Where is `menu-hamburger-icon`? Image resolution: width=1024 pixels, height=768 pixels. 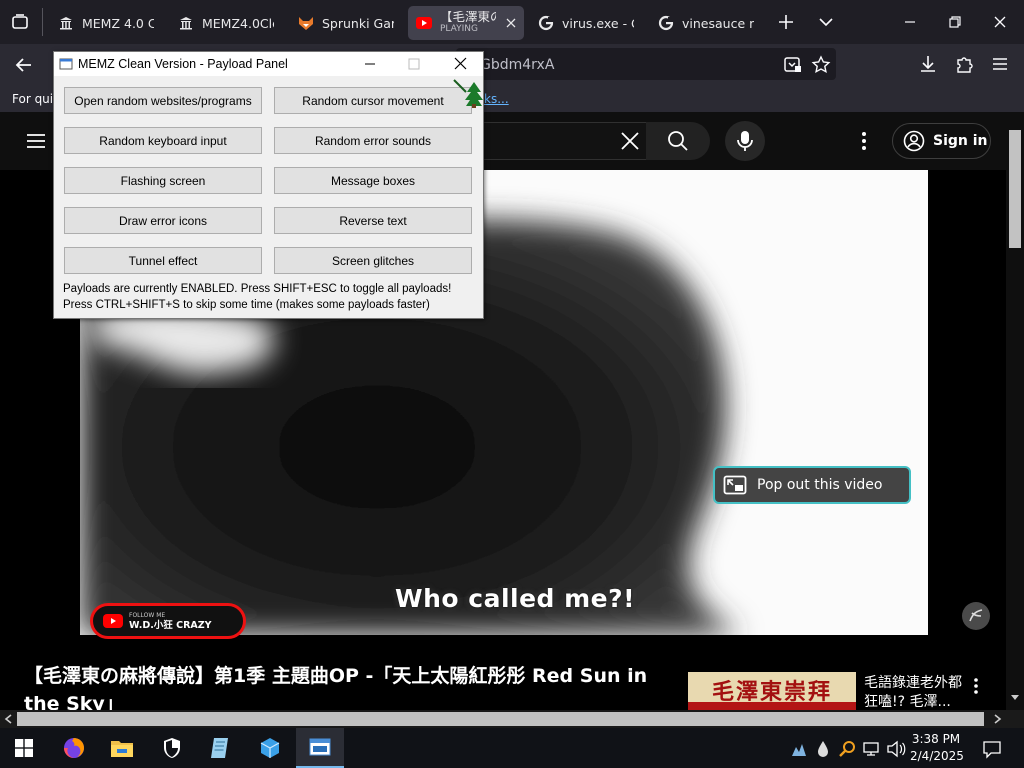 menu-hamburger-icon is located at coordinates (1000, 64).